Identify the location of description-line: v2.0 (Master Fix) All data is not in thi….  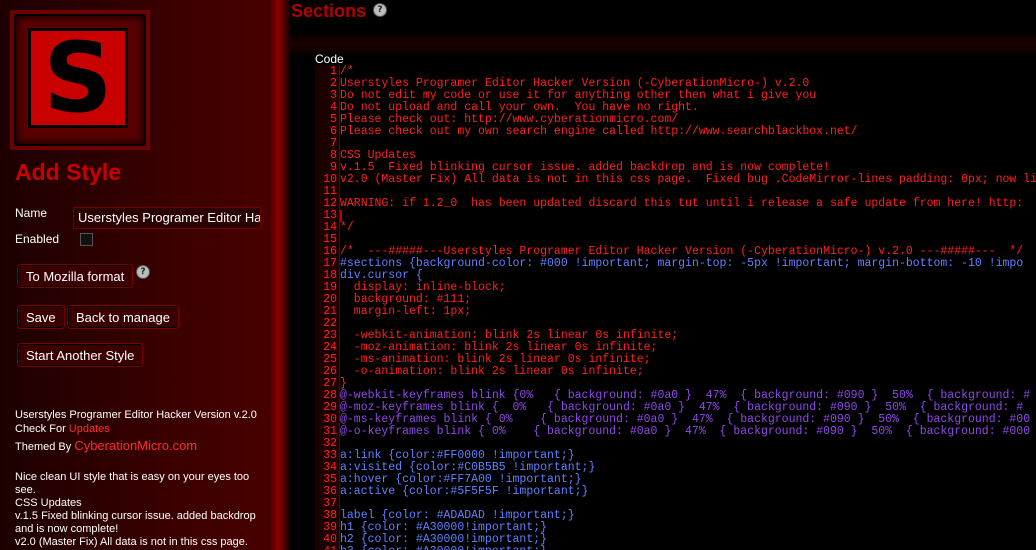
(142, 543).